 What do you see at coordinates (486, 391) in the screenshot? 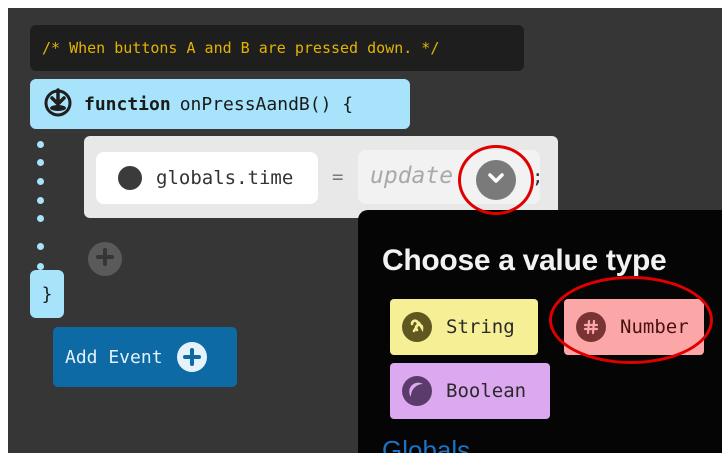
I see `boolean-type-label: Boolean` at bounding box center [486, 391].